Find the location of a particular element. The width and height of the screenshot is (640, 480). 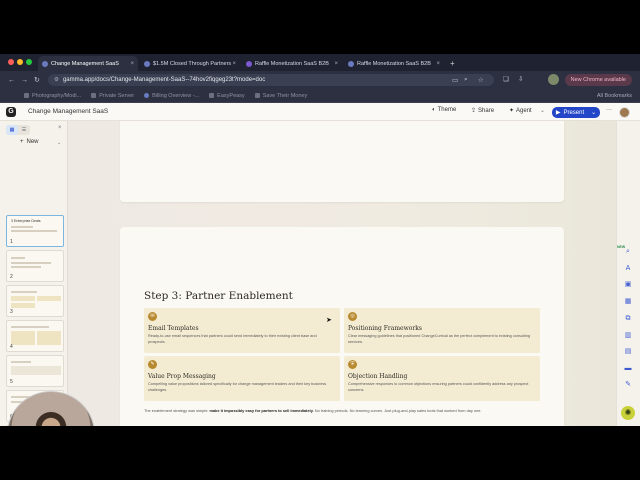

card-heading: Step 3: Partner Enablement is located at coordinates (218, 296).